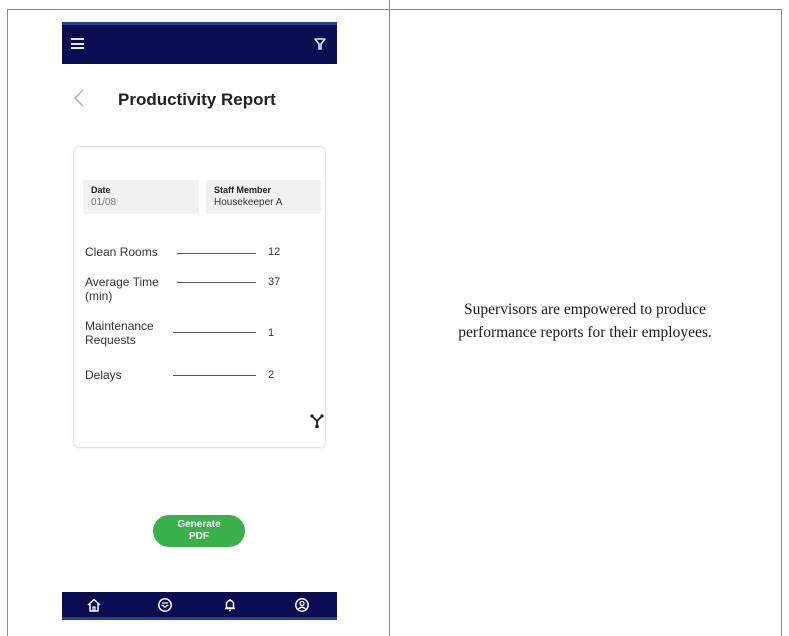 The width and height of the screenshot is (789, 636). Describe the element at coordinates (274, 252) in the screenshot. I see `stat-value-clean-rooms: 12` at that location.